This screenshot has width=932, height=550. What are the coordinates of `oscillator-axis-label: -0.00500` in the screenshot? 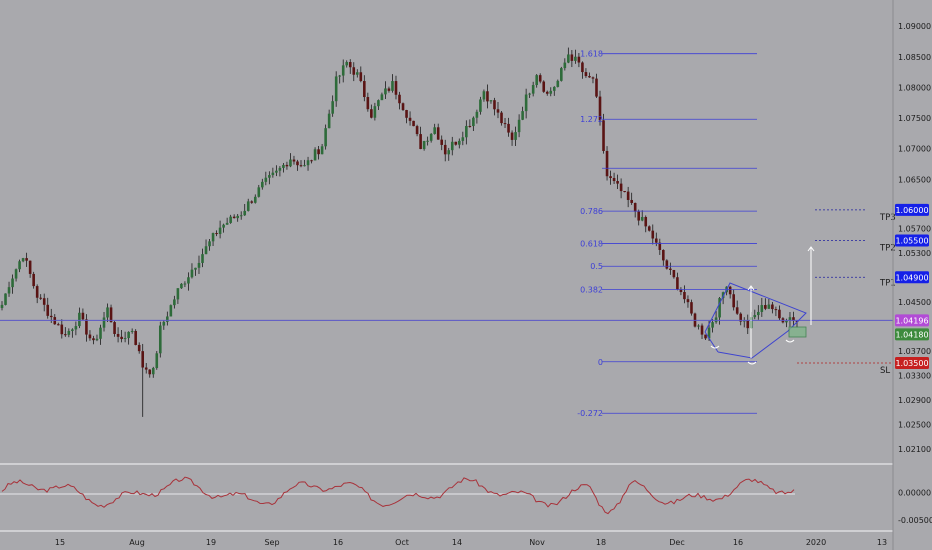 It's located at (915, 520).